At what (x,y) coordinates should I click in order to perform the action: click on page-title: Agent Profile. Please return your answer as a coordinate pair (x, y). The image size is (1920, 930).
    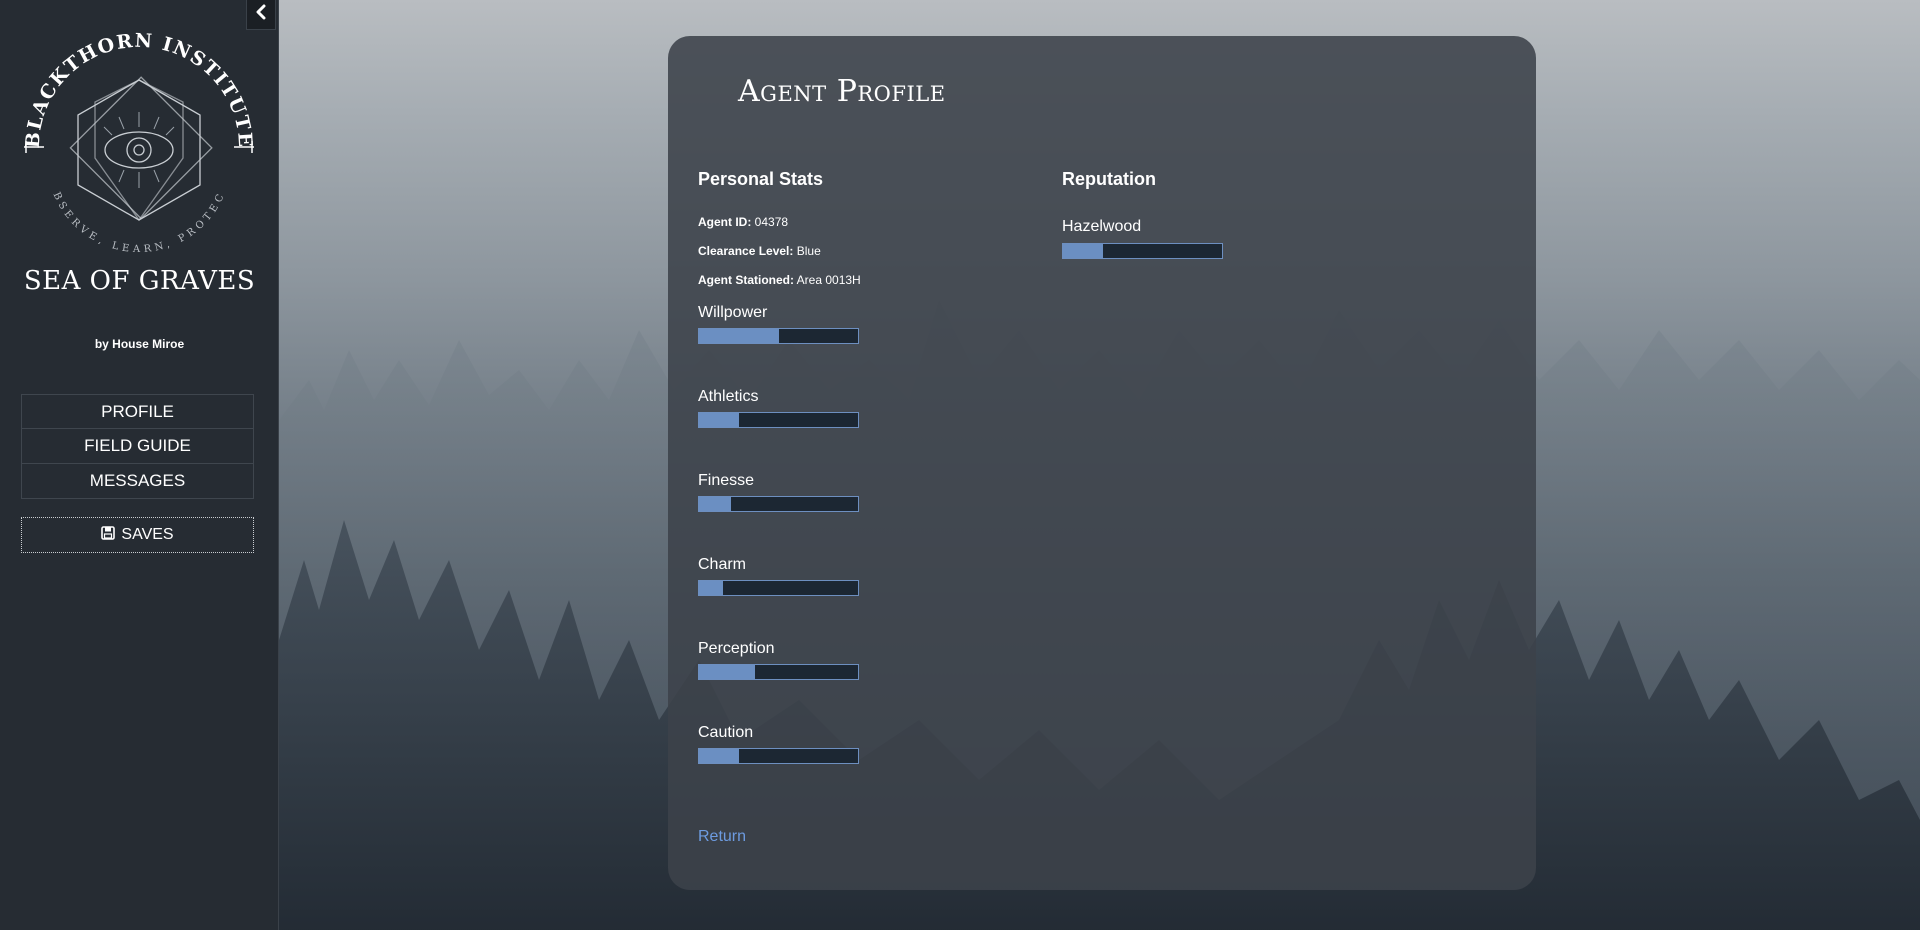
    Looking at the image, I should click on (842, 91).